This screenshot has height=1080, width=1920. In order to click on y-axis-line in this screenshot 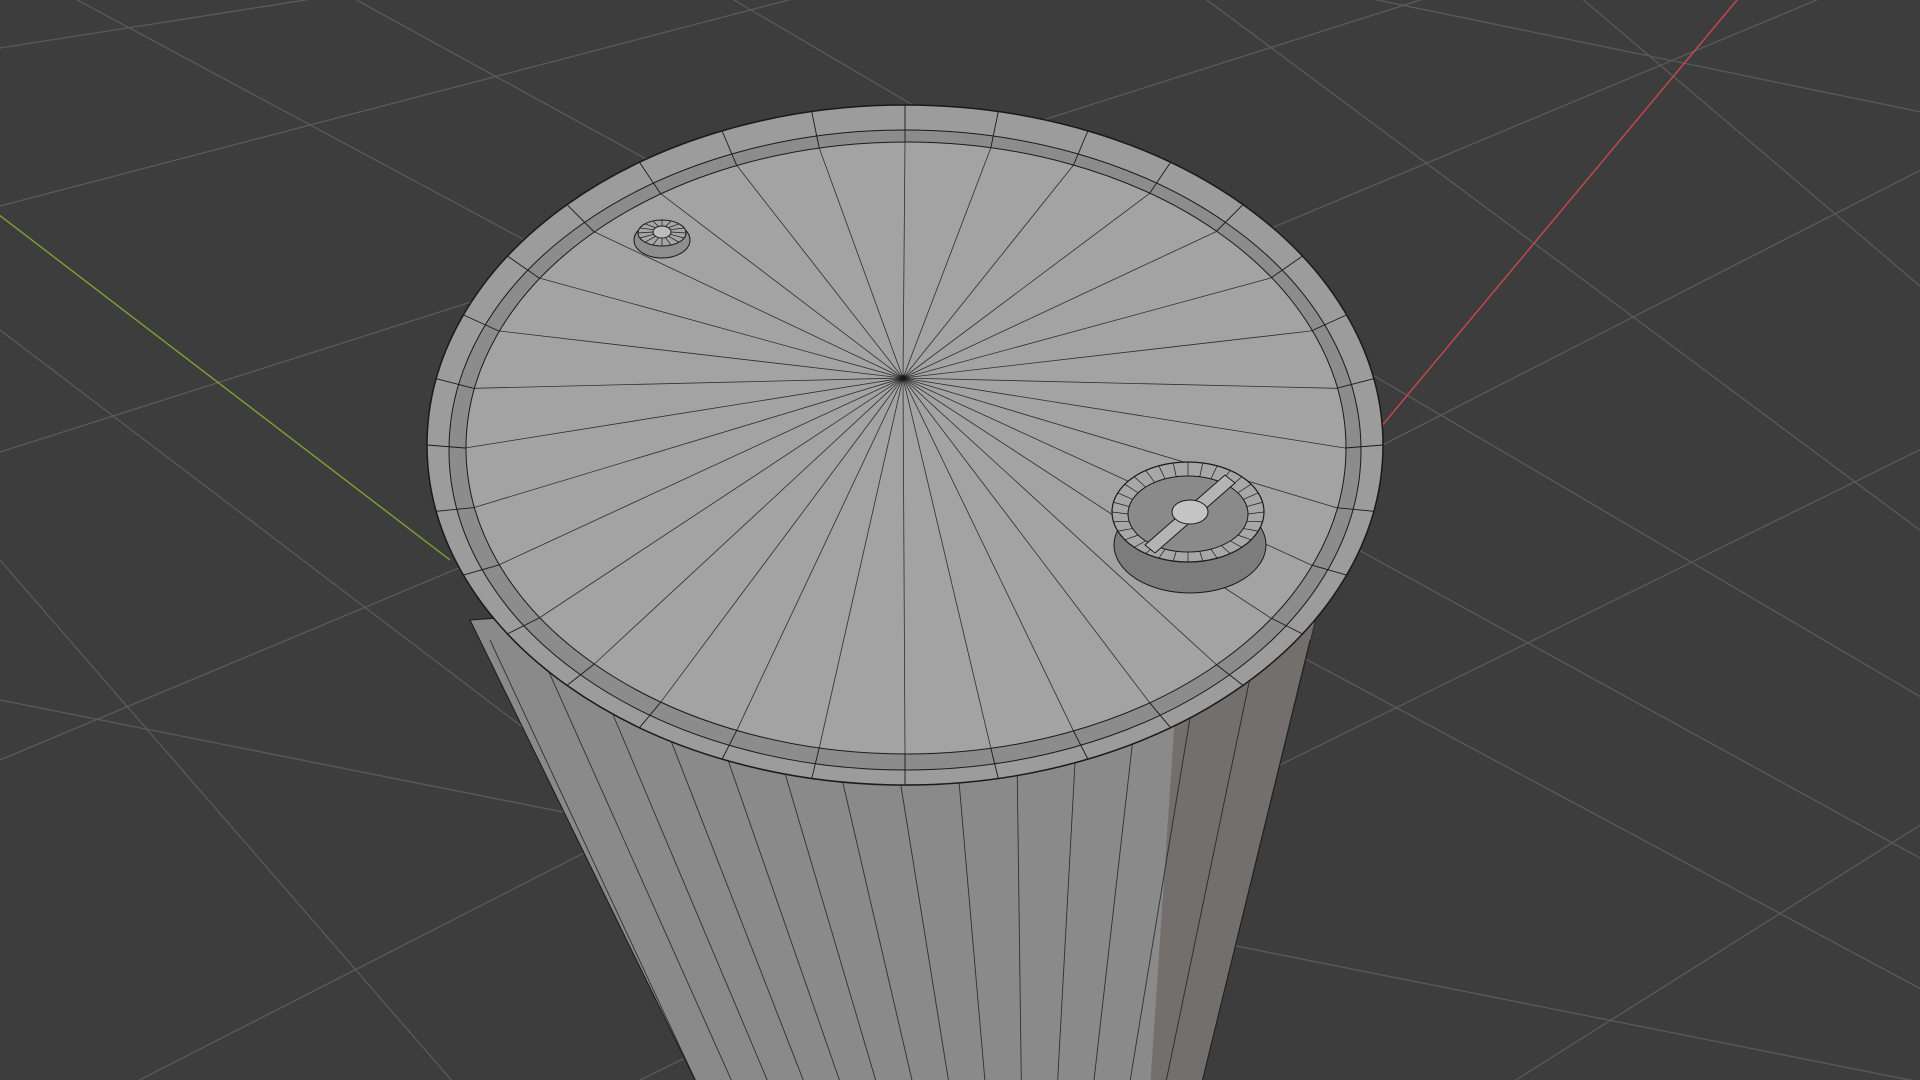, I will do `click(225, 387)`.